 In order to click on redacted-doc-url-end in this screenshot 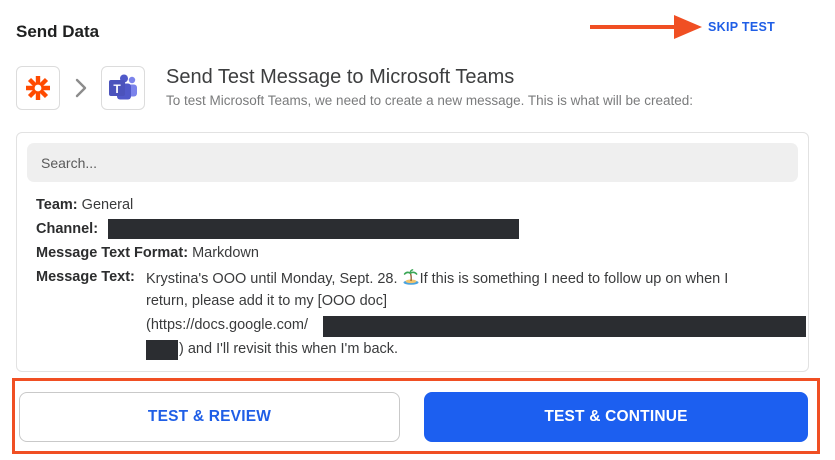, I will do `click(162, 350)`.